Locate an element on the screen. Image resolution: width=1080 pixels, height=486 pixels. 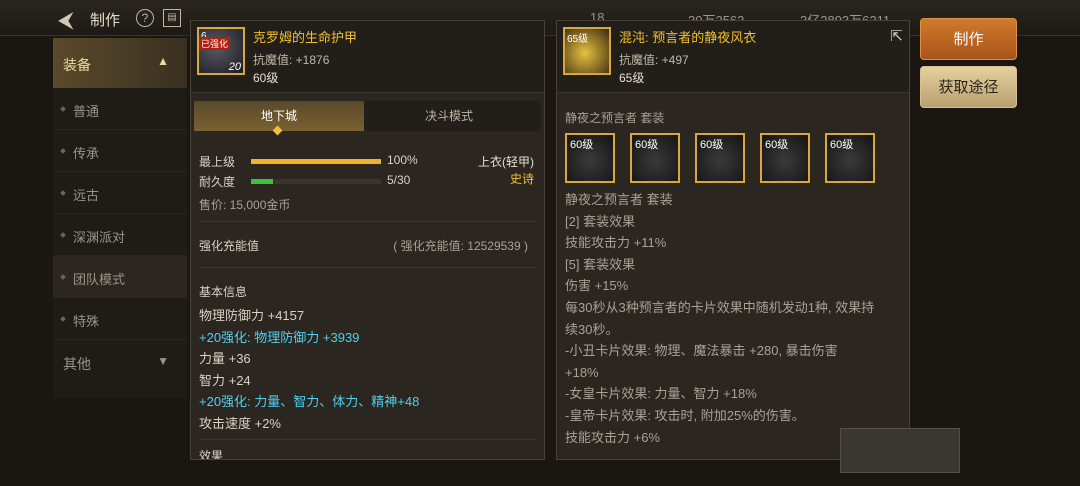
set-slot-4: 60级 is located at coordinates (785, 158).